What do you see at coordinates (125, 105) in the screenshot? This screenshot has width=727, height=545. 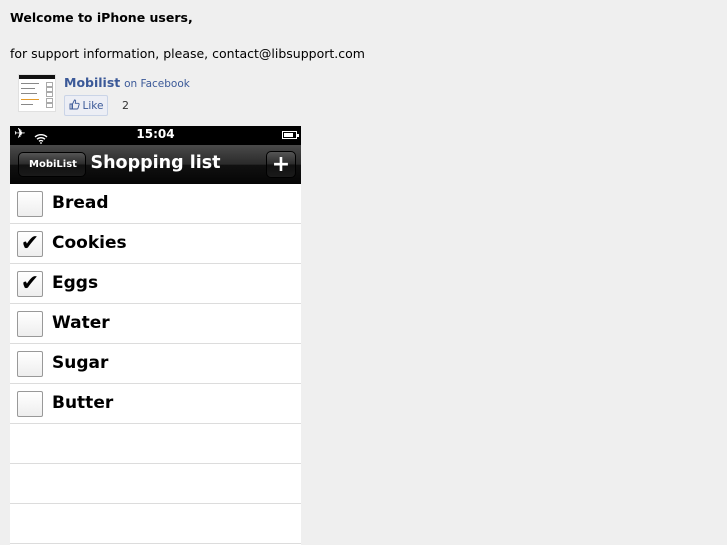 I see `like-count: 2` at bounding box center [125, 105].